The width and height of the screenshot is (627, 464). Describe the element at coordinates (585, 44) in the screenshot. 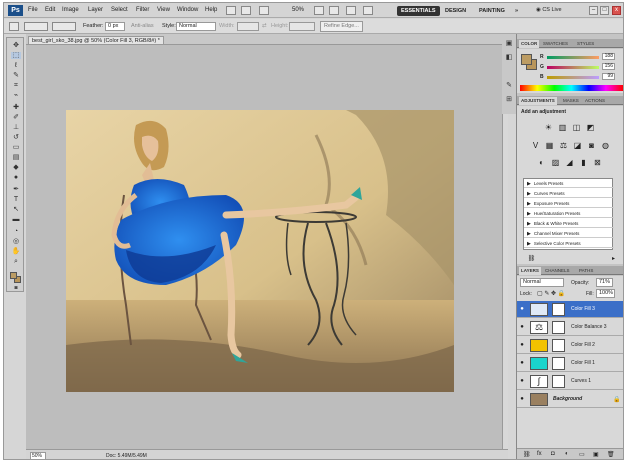

I see `tab-styles: STYLES` at that location.